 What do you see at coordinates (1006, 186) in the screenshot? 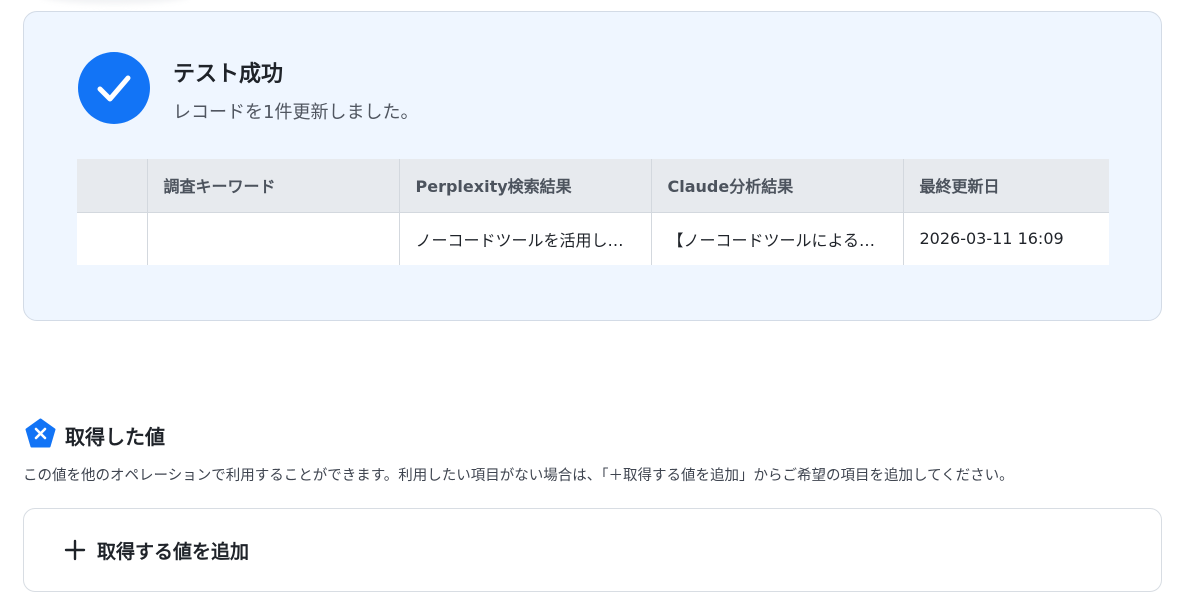
I see `column-header-updated: 最終更新日` at bounding box center [1006, 186].